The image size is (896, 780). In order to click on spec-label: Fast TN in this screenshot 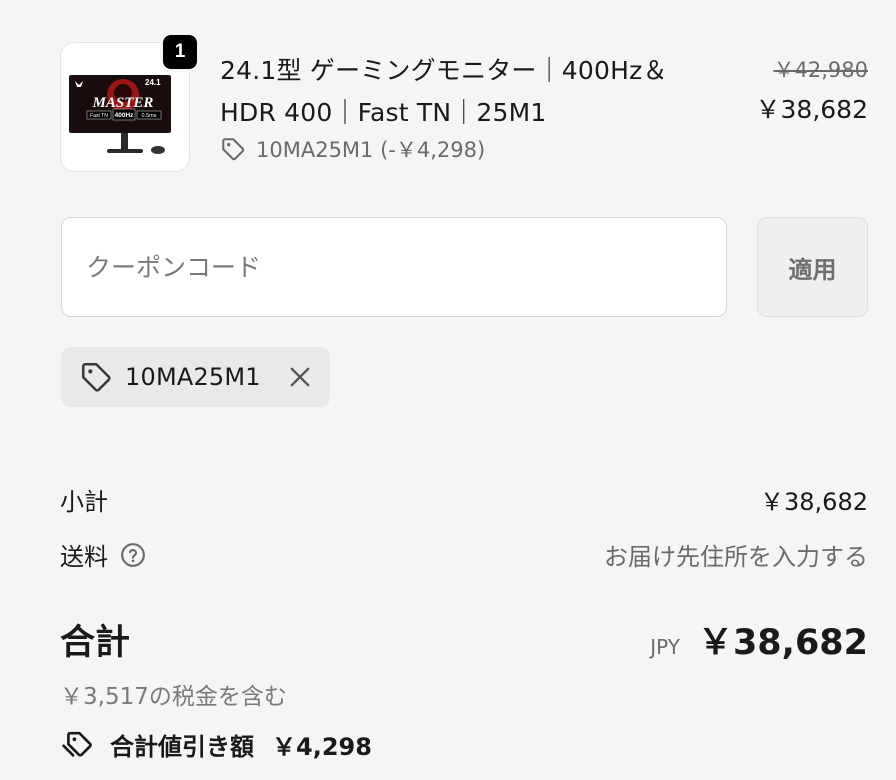, I will do `click(99, 116)`.